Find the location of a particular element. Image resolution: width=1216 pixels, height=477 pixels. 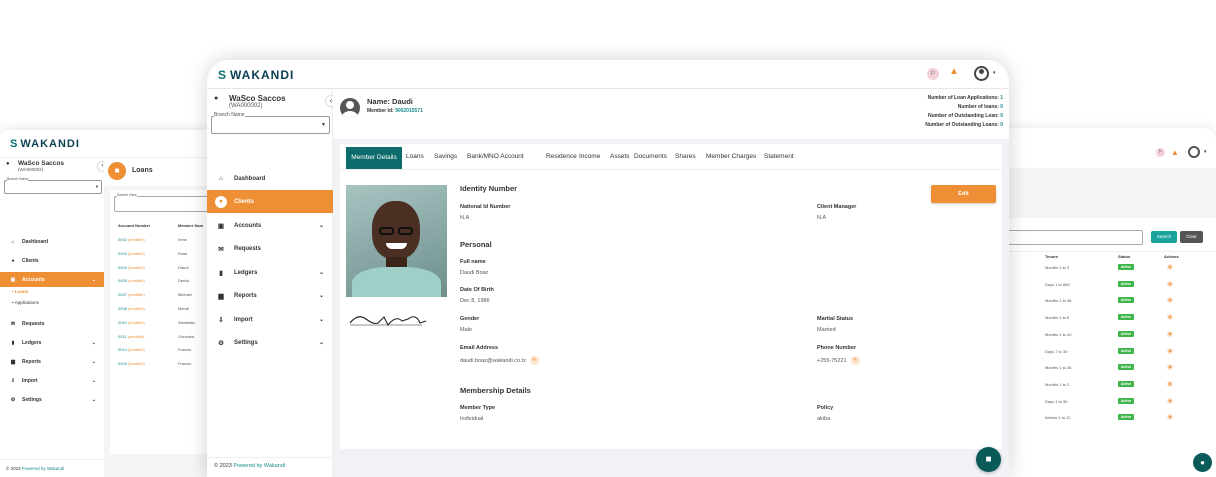

chat-icon: ■ is located at coordinates (988, 459).